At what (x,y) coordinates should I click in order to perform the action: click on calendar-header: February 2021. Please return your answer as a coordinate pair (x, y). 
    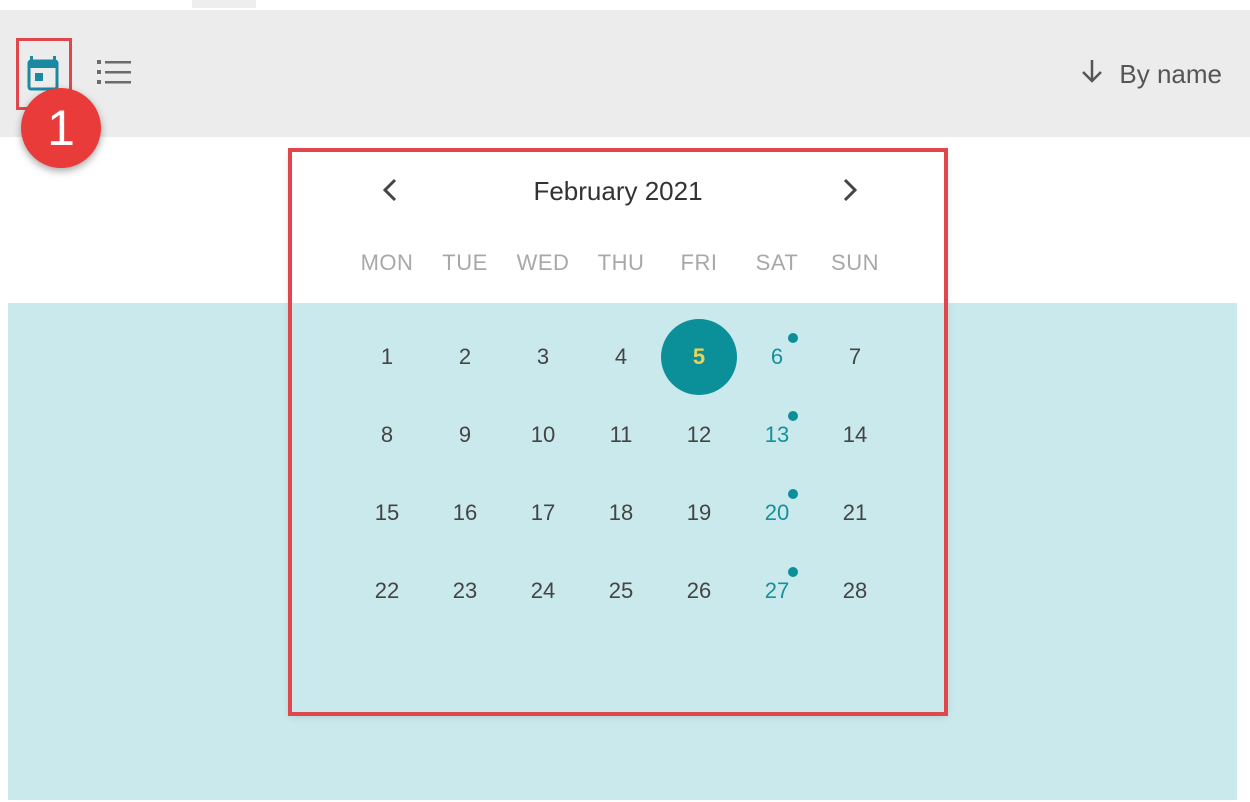
    Looking at the image, I should click on (618, 192).